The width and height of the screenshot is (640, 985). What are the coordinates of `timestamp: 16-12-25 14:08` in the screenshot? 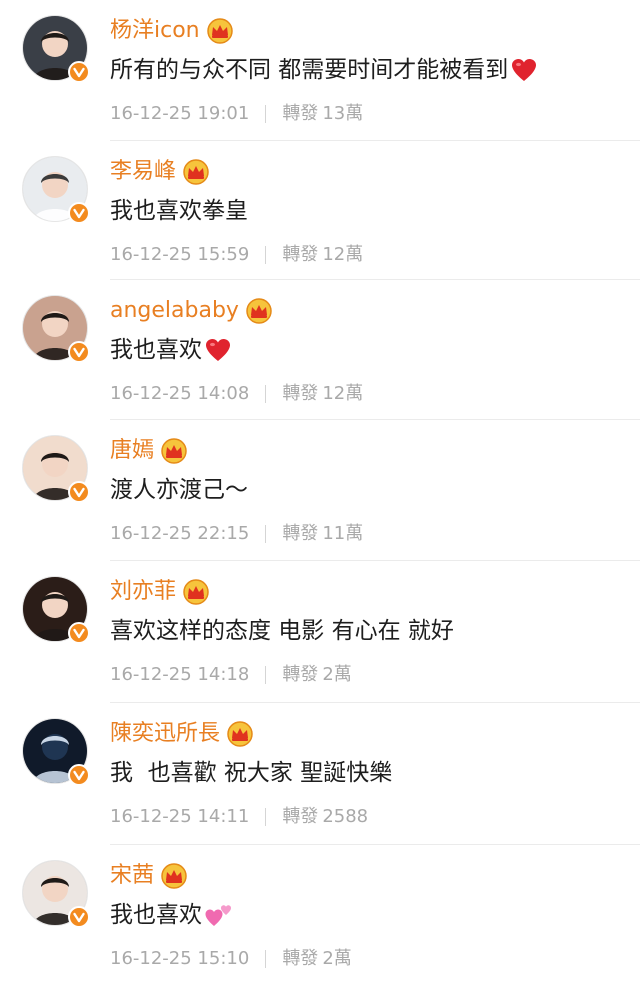 It's located at (180, 393).